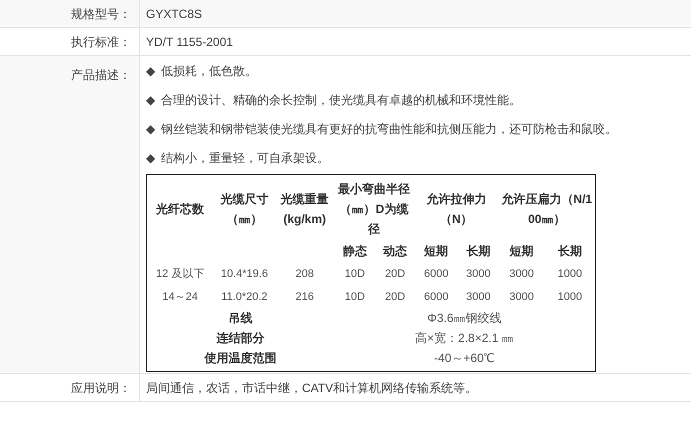  I want to click on table-cell: 216, so click(304, 297).